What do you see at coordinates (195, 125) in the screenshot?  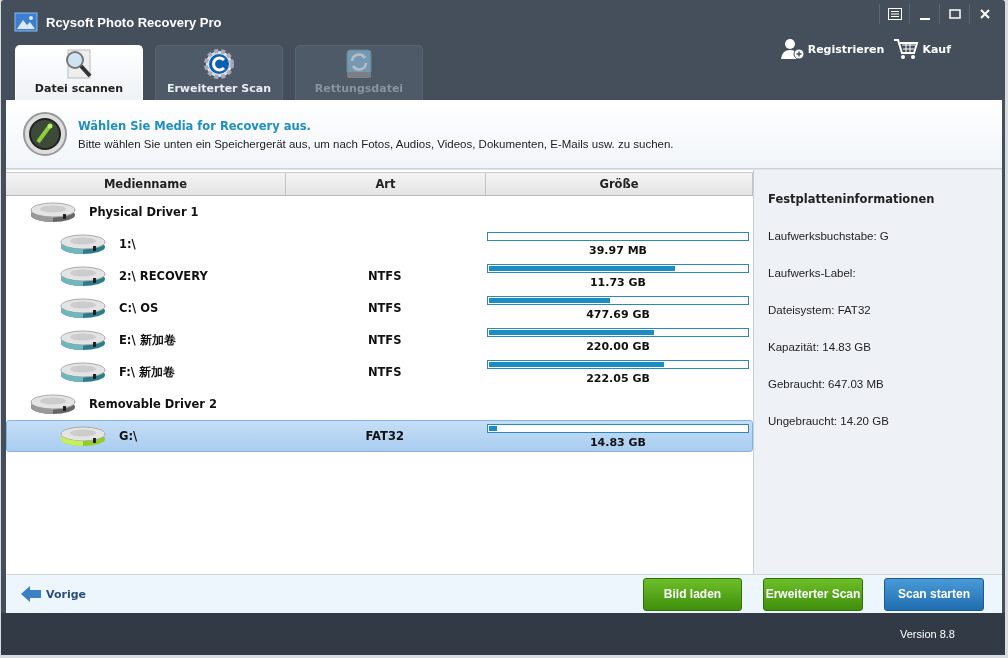 I see `banner-title: Wählen Sie Media for Recovery aus.` at bounding box center [195, 125].